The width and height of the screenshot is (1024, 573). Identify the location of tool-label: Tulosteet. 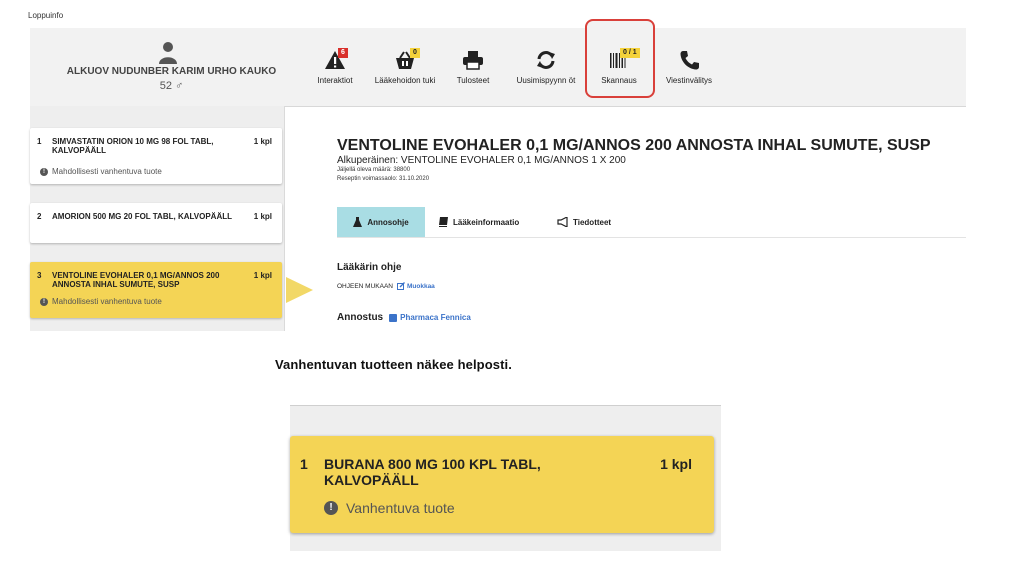
(473, 80).